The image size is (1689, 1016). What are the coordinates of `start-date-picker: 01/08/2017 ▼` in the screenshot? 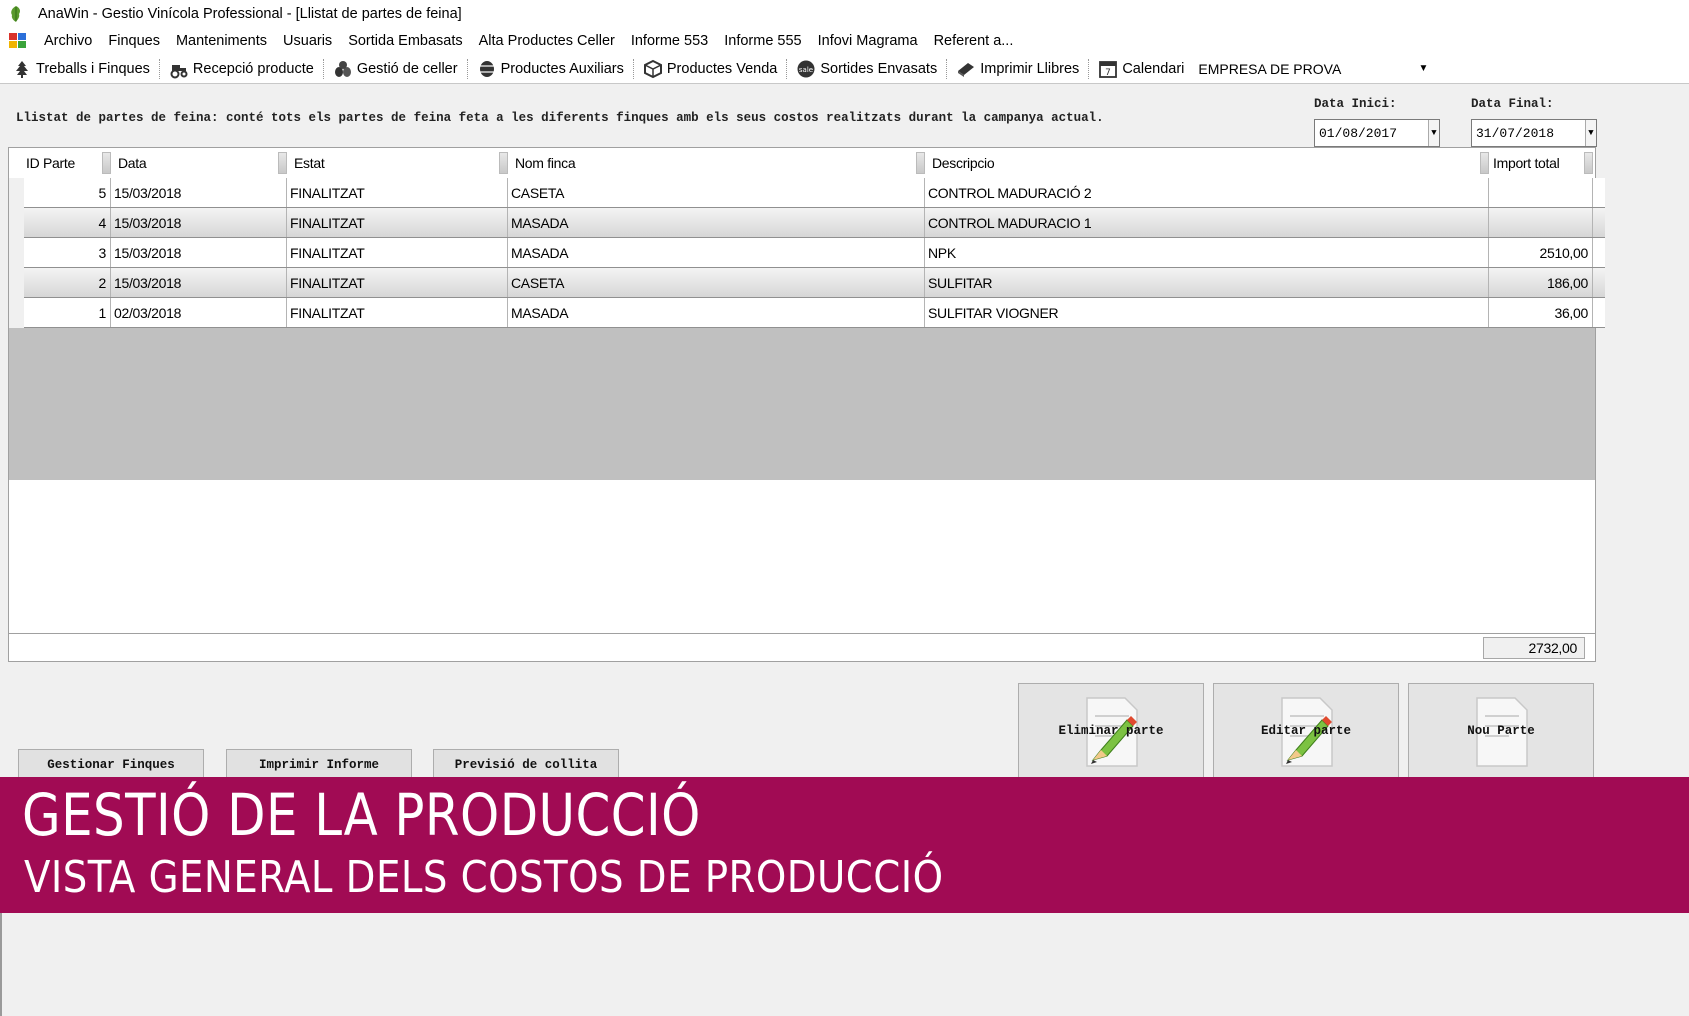 It's located at (1377, 133).